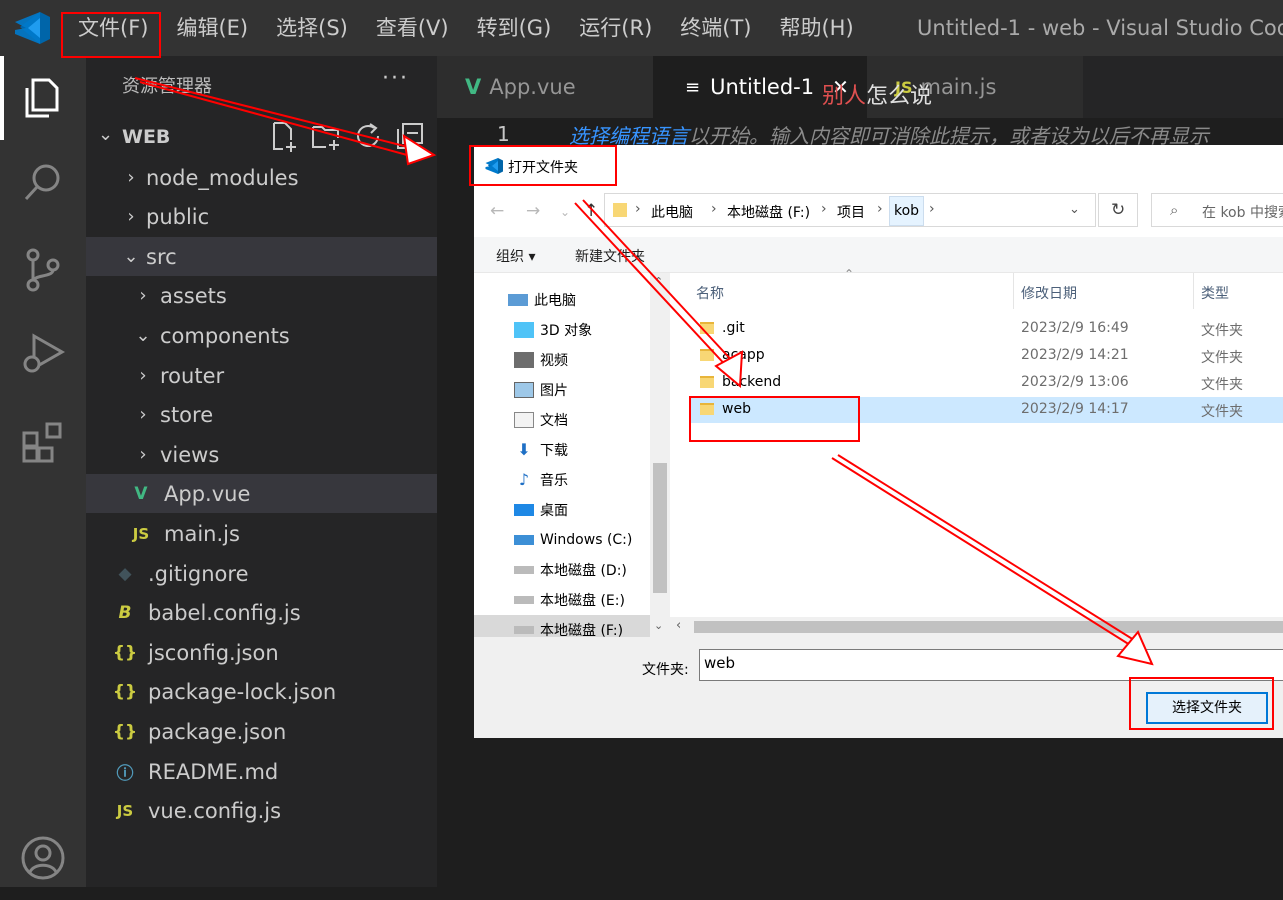 The image size is (1283, 900). I want to click on up-arrow-icon: ↑, so click(591, 211).